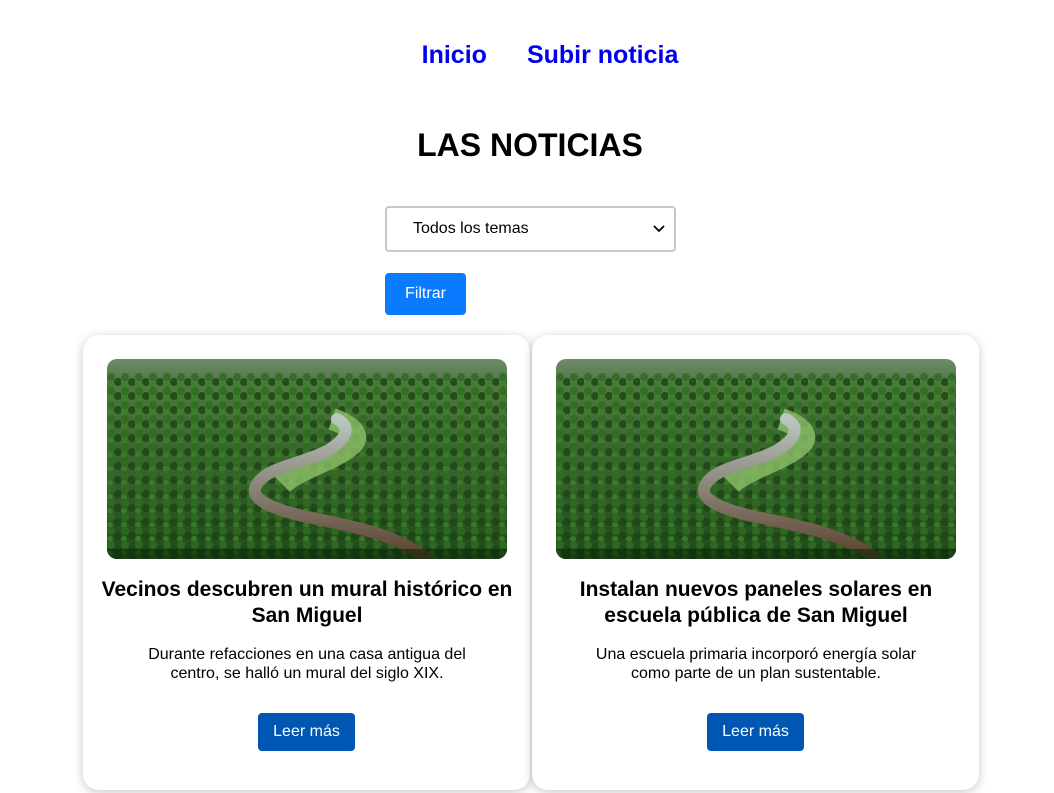 This screenshot has height=793, width=1054. Describe the element at coordinates (530, 145) in the screenshot. I see `page-title: LAS NOTICIAS` at that location.